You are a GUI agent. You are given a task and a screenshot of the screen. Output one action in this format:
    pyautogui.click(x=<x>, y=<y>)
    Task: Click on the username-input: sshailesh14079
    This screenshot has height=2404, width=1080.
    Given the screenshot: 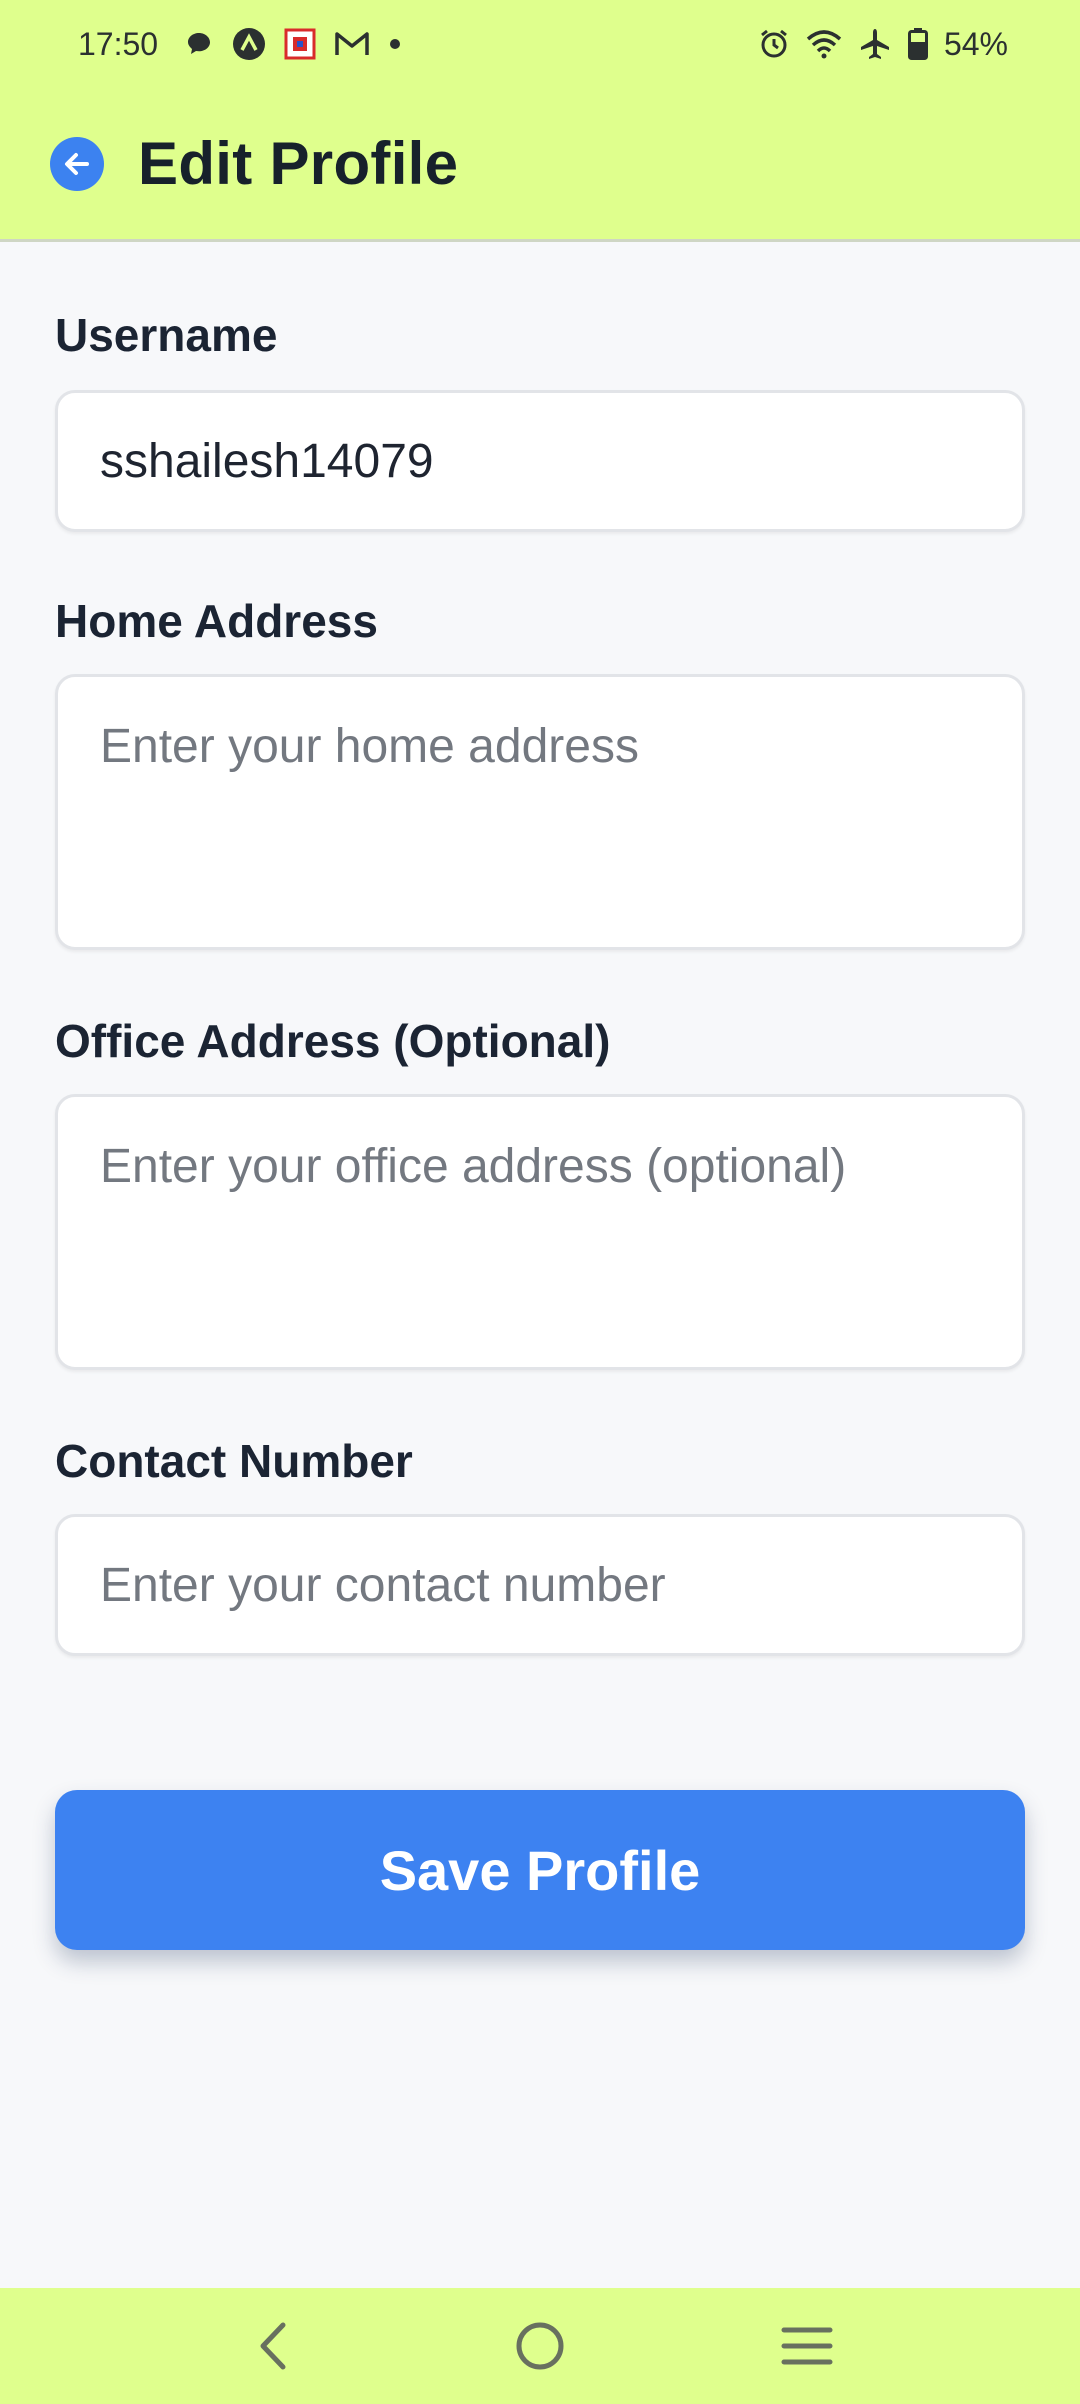 What is the action you would take?
    pyautogui.click(x=540, y=461)
    